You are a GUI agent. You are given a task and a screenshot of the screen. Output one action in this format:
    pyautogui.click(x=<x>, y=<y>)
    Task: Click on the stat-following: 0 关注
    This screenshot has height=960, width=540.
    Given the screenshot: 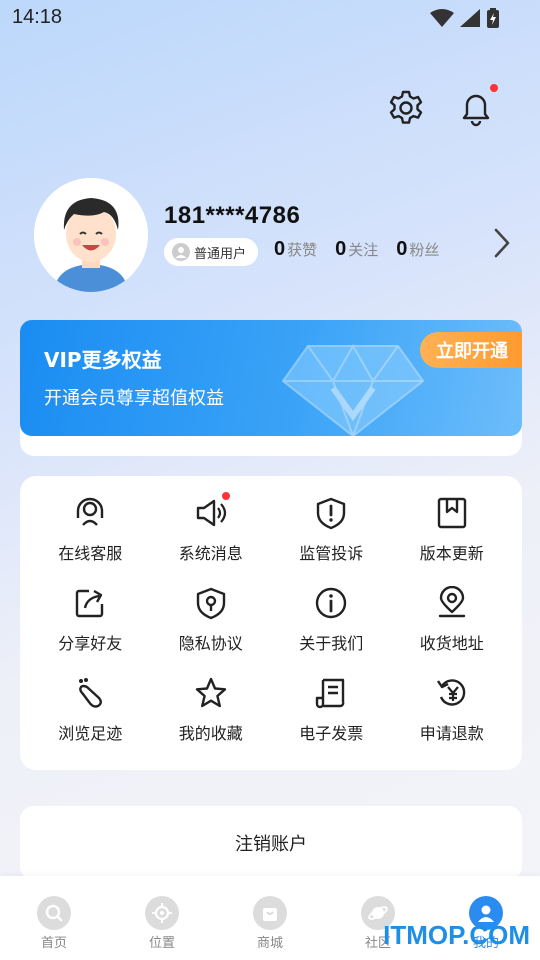 What is the action you would take?
    pyautogui.click(x=356, y=249)
    